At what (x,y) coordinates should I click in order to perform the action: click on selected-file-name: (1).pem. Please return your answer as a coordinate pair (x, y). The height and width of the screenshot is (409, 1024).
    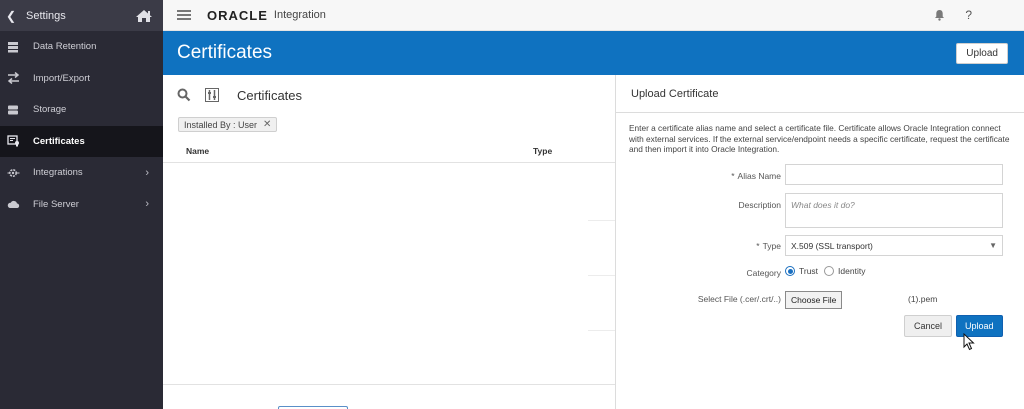
    Looking at the image, I should click on (923, 299).